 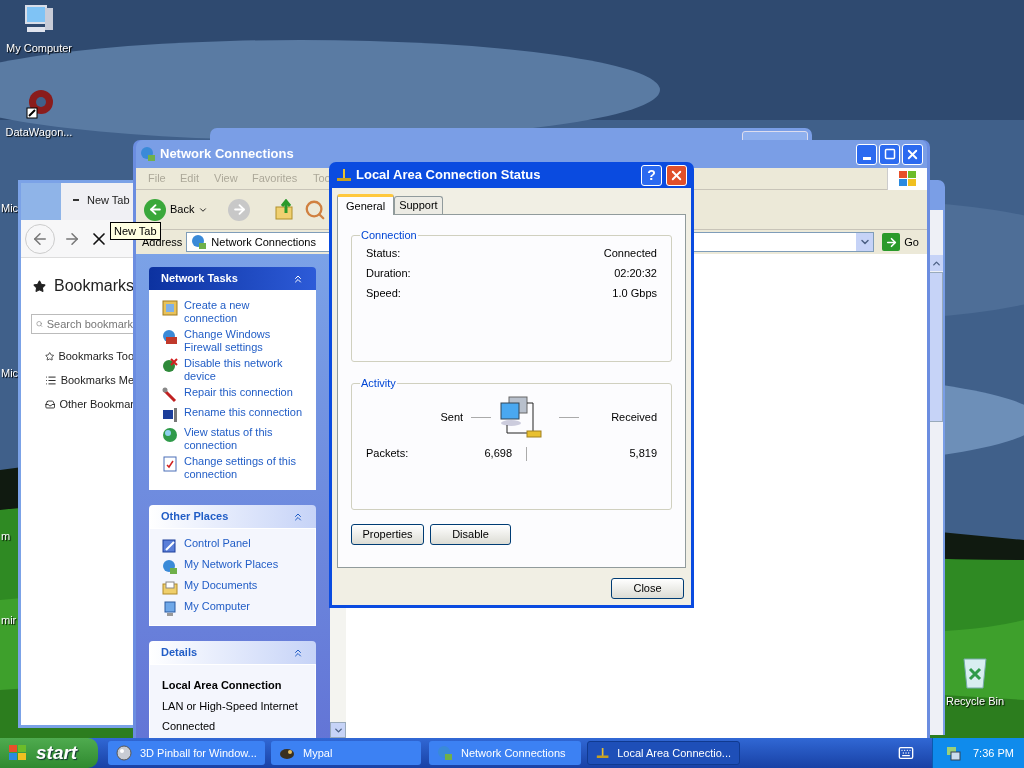 I want to click on tray-icon, so click(x=50, y=404).